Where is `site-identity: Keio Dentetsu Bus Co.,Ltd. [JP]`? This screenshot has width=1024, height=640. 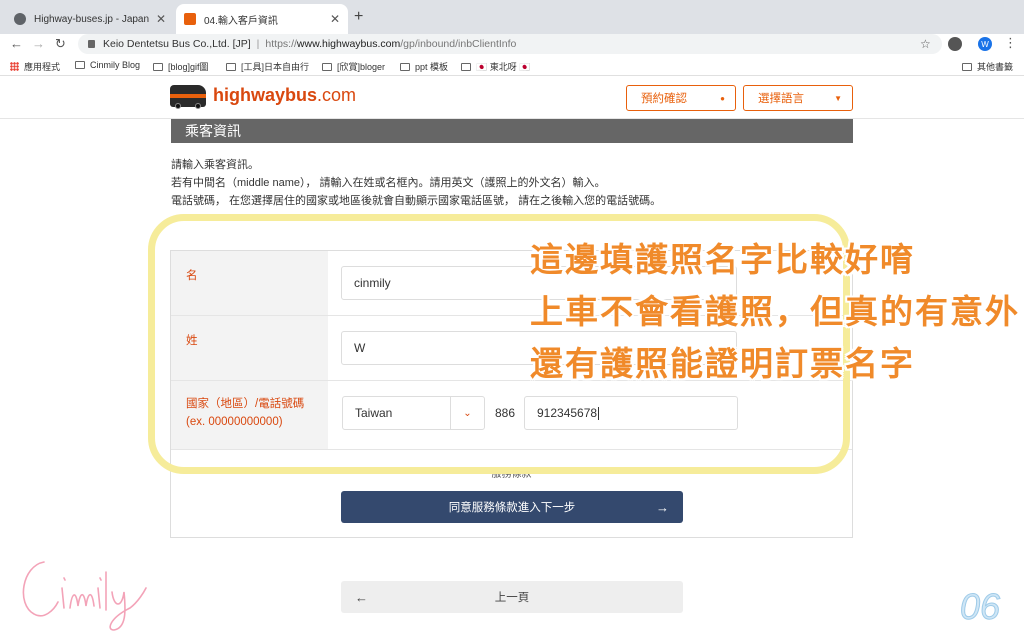 site-identity: Keio Dentetsu Bus Co.,Ltd. [JP] is located at coordinates (177, 44).